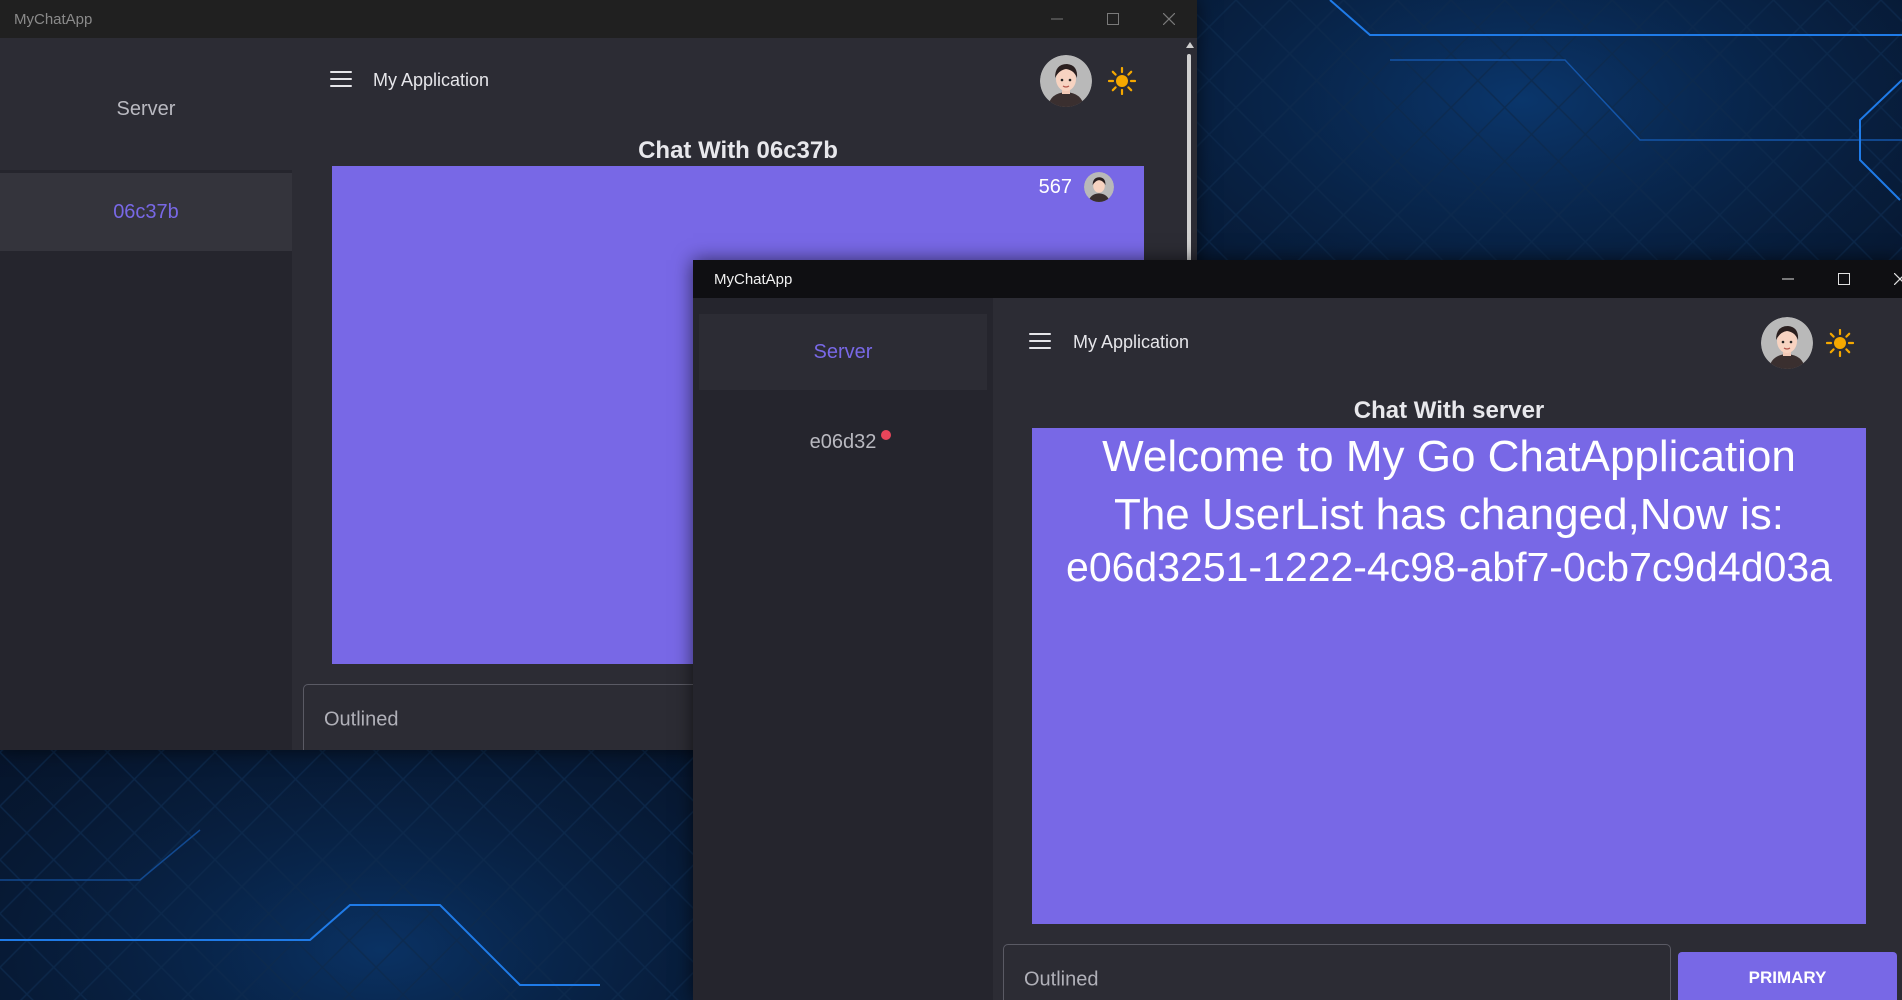 This screenshot has height=1000, width=1902. What do you see at coordinates (1449, 410) in the screenshot?
I see `front-chat-title: Chat With server` at bounding box center [1449, 410].